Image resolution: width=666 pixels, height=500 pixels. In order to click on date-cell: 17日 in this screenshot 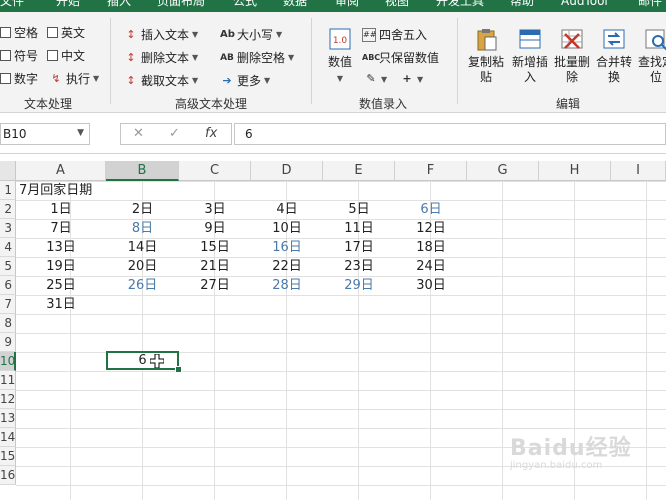, I will do `click(359, 247)`.